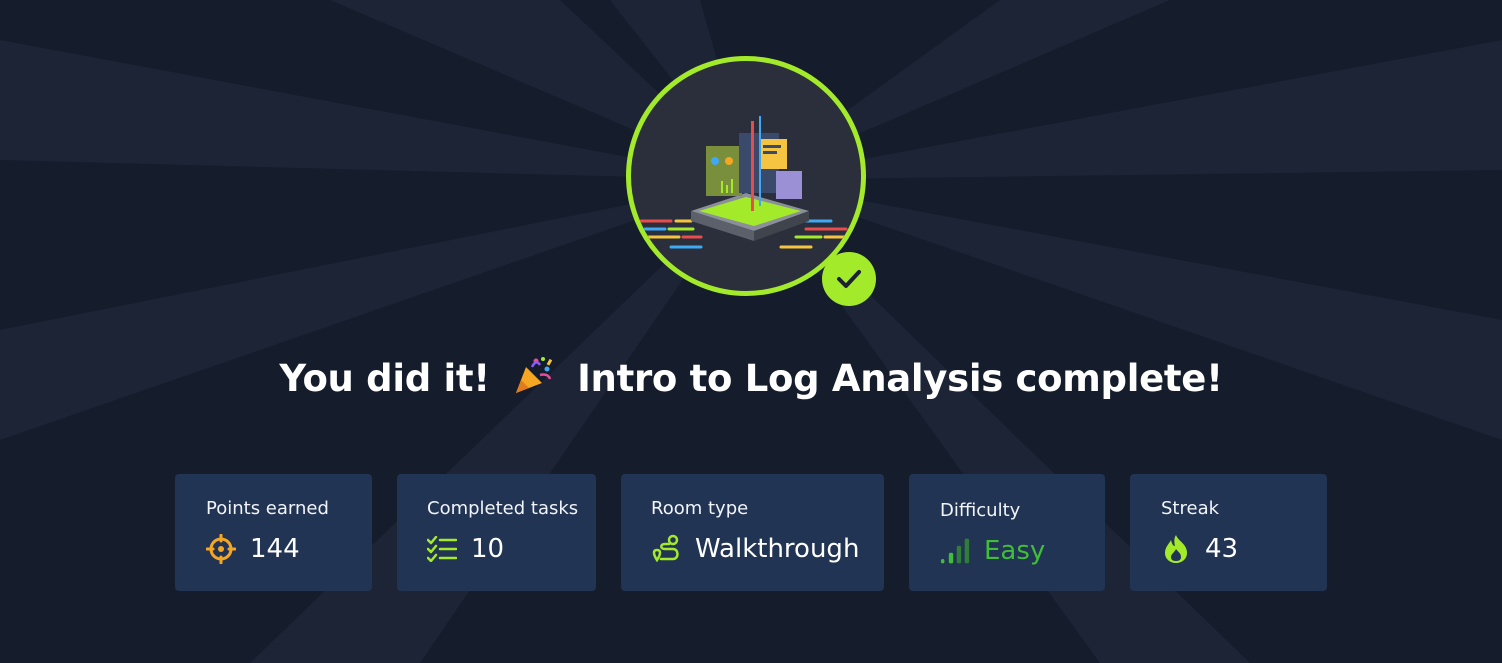 Image resolution: width=1502 pixels, height=663 pixels. Describe the element at coordinates (1228, 532) in the screenshot. I see `streak-card: Streak 43` at that location.